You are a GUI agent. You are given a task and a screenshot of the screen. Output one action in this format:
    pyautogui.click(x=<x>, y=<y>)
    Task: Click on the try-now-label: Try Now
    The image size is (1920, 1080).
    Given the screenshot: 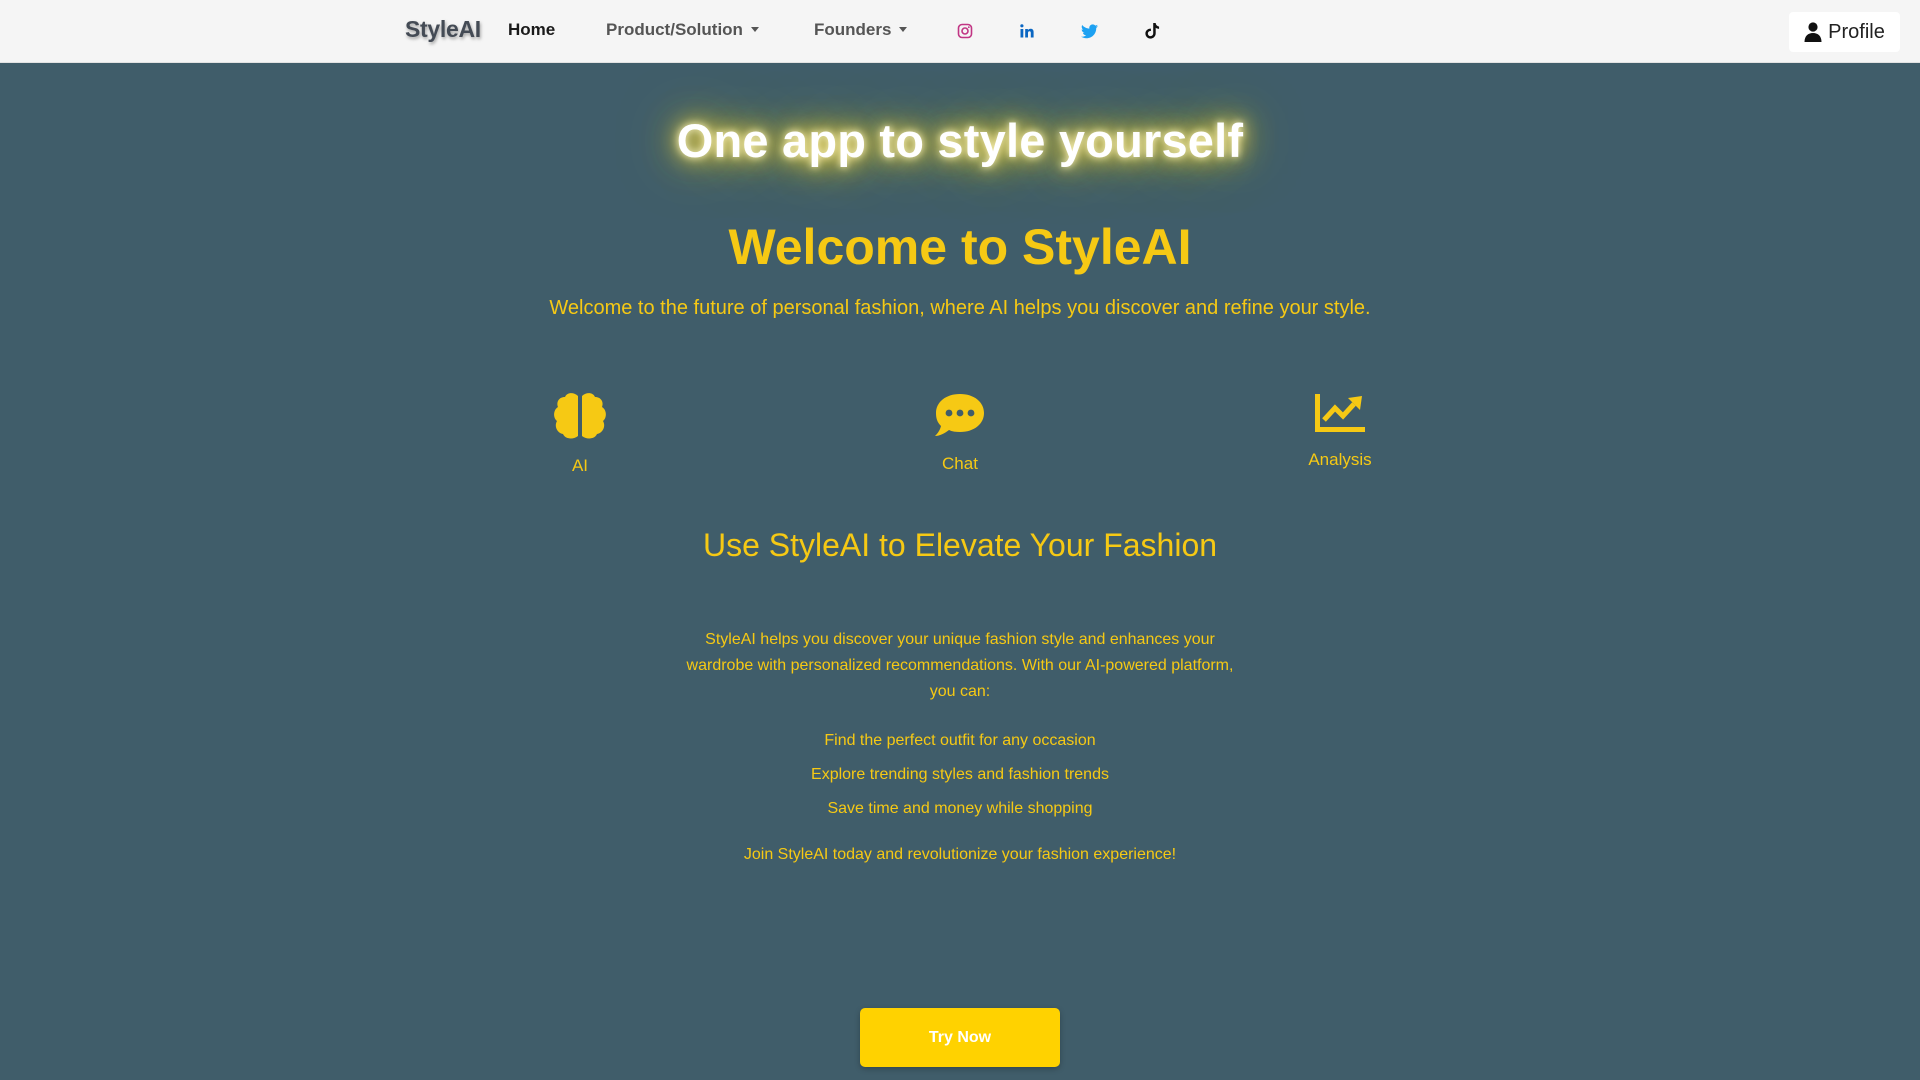 What is the action you would take?
    pyautogui.click(x=960, y=1037)
    